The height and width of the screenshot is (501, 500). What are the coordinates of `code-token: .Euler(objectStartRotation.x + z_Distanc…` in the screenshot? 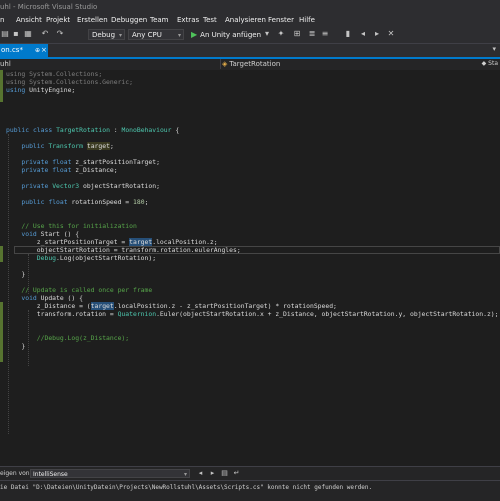 It's located at (327, 314).